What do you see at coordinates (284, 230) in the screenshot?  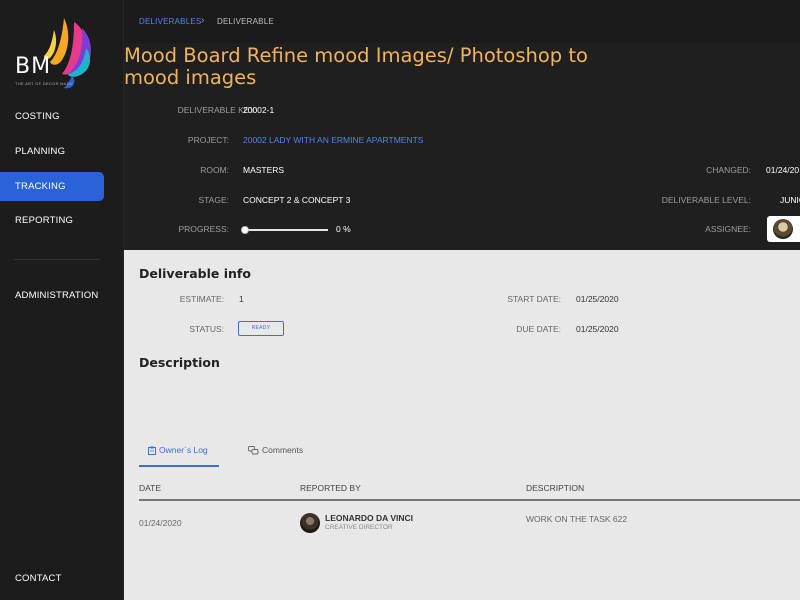 I see `progress-slider` at bounding box center [284, 230].